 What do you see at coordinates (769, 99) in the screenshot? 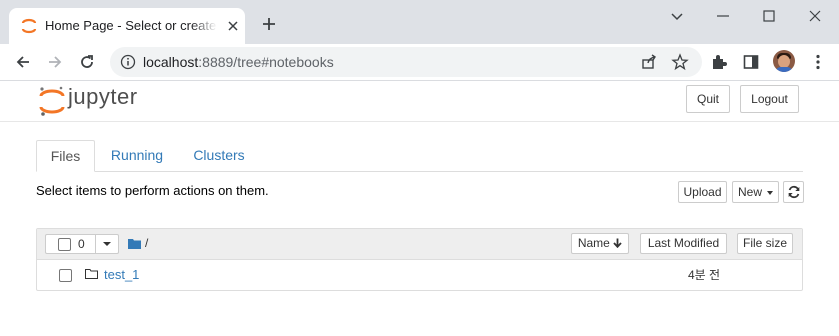
I see `logout-button: Logout` at bounding box center [769, 99].